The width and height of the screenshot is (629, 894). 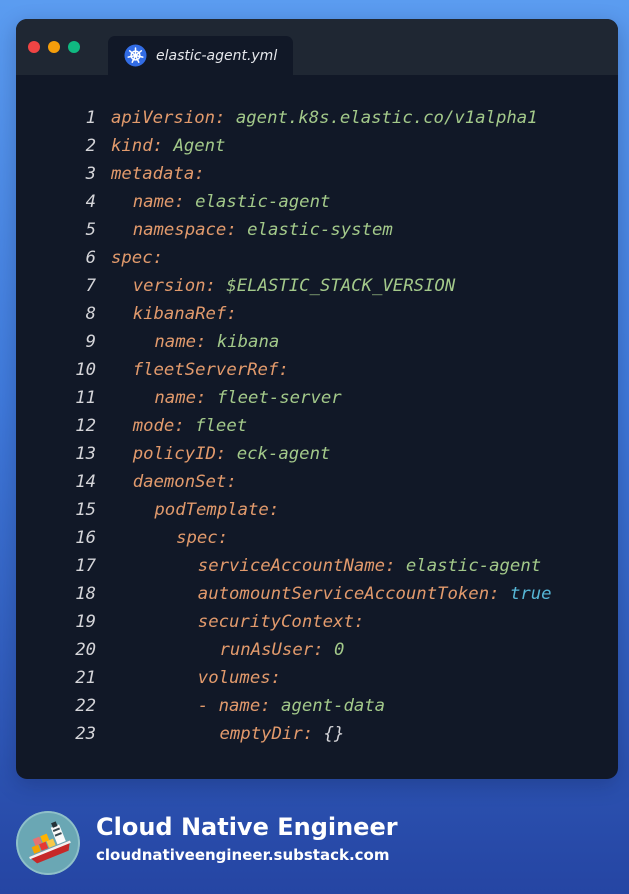 I want to click on yaml-key: runAsUser:, so click(x=271, y=650).